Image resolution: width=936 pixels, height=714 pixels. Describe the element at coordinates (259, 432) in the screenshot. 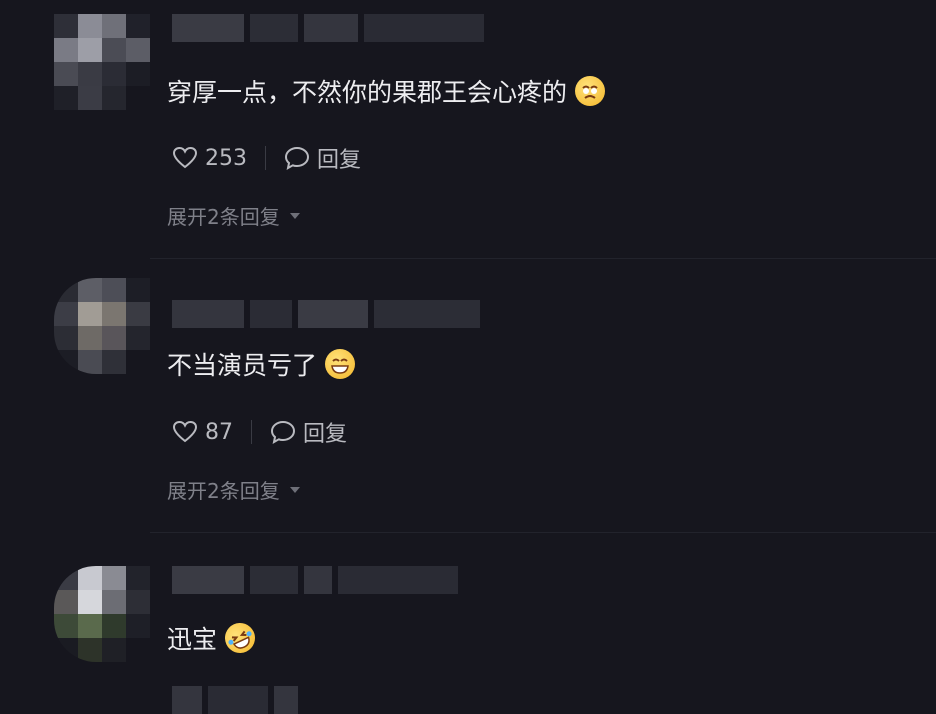

I see `comment-actions: 87 回复` at that location.